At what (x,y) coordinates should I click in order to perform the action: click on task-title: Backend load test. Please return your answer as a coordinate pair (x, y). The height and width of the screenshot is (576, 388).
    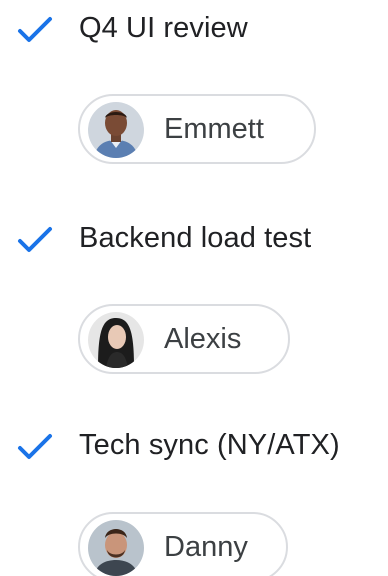
    Looking at the image, I should click on (195, 238).